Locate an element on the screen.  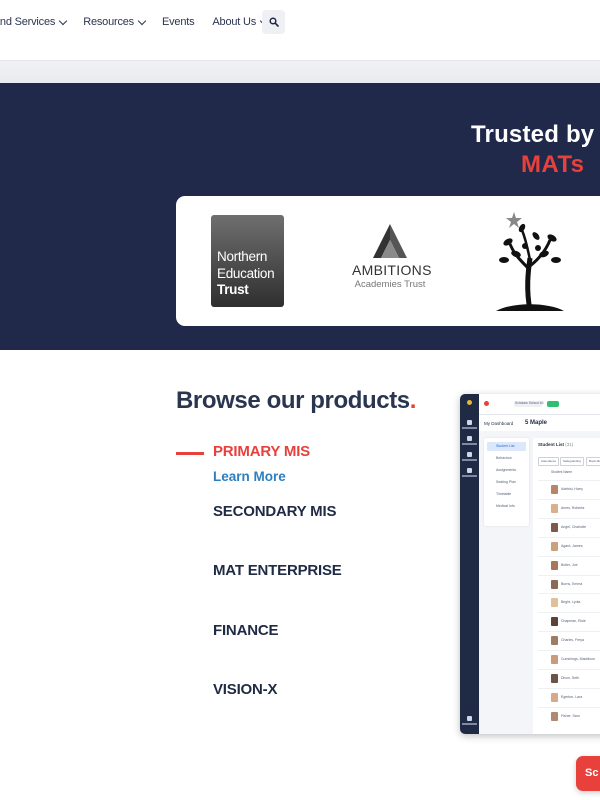
nav-item-services: and Services is located at coordinates (34, 22).